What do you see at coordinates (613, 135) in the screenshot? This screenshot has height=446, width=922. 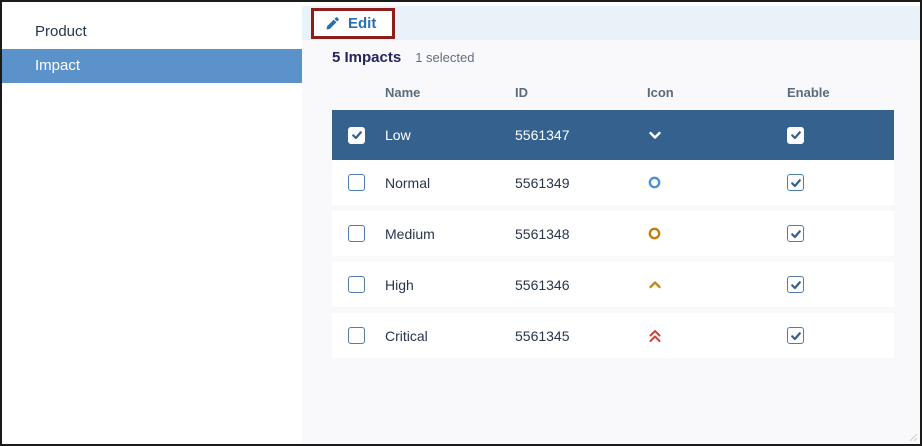 I see `table-row-low: Low 5561347` at bounding box center [613, 135].